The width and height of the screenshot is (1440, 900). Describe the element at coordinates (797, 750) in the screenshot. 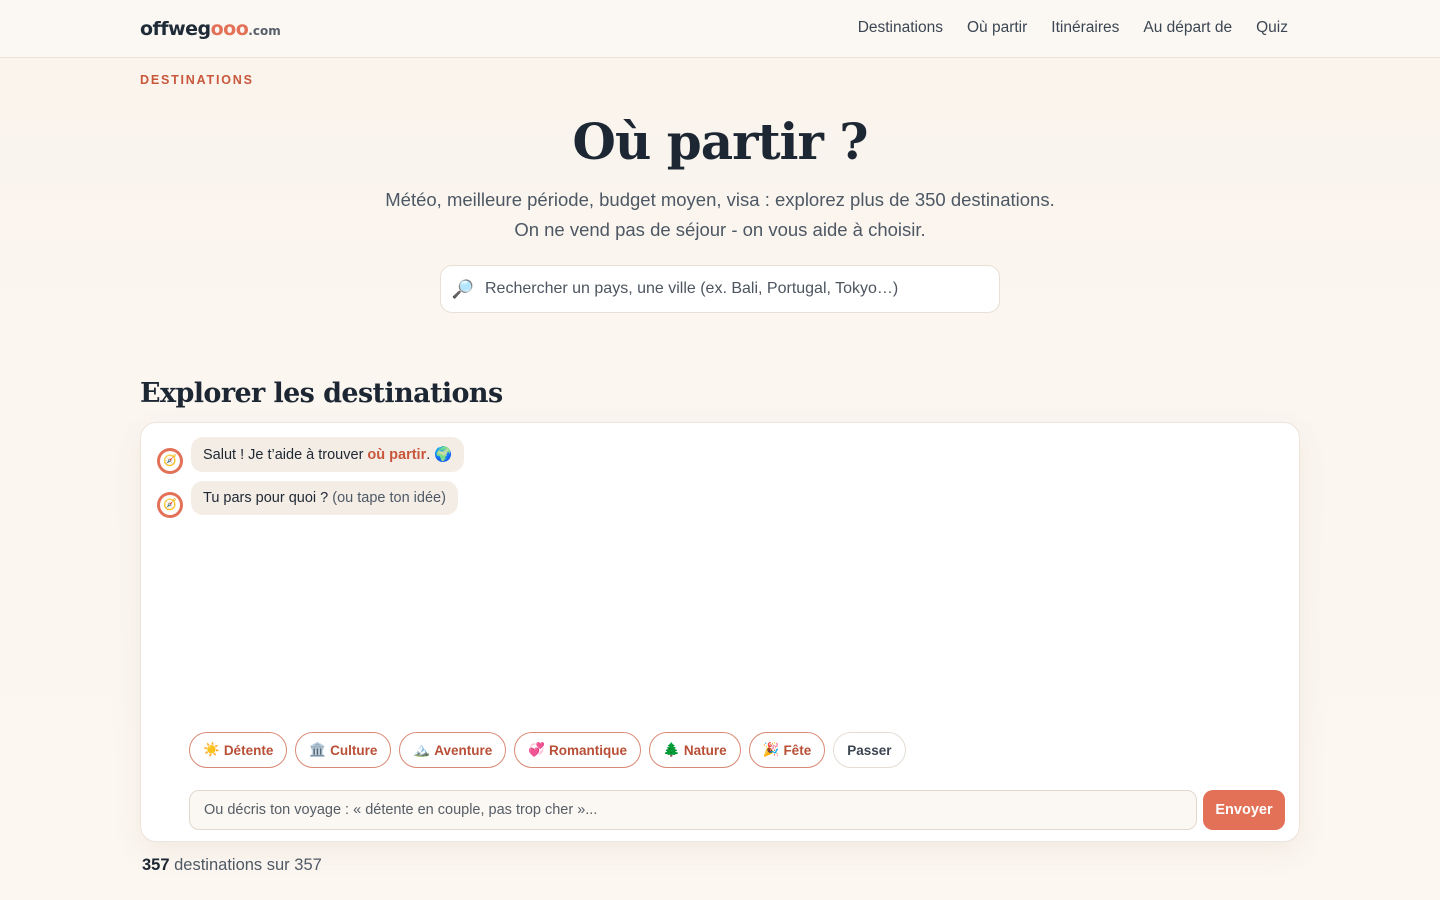

I see `chip-label: Fête` at that location.